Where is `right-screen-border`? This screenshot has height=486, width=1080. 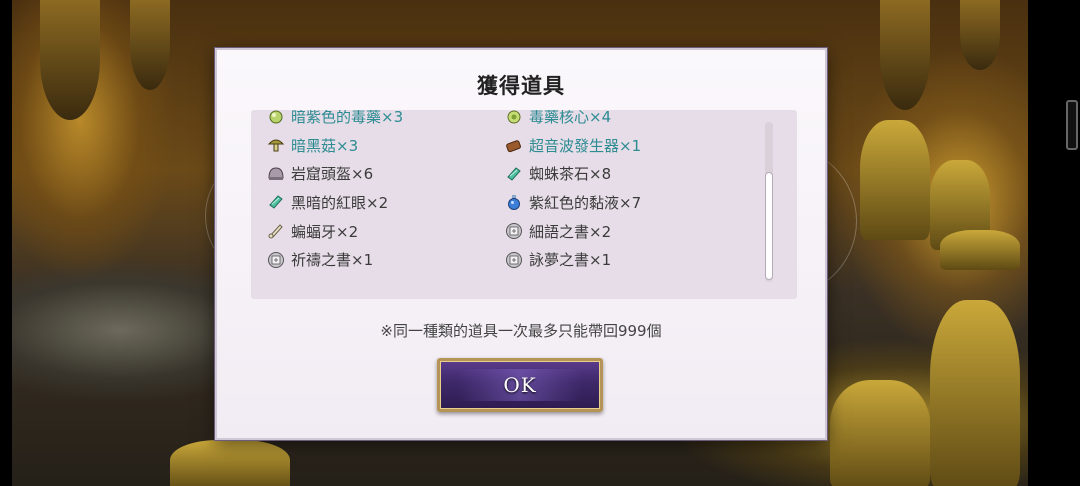
right-screen-border is located at coordinates (1054, 243).